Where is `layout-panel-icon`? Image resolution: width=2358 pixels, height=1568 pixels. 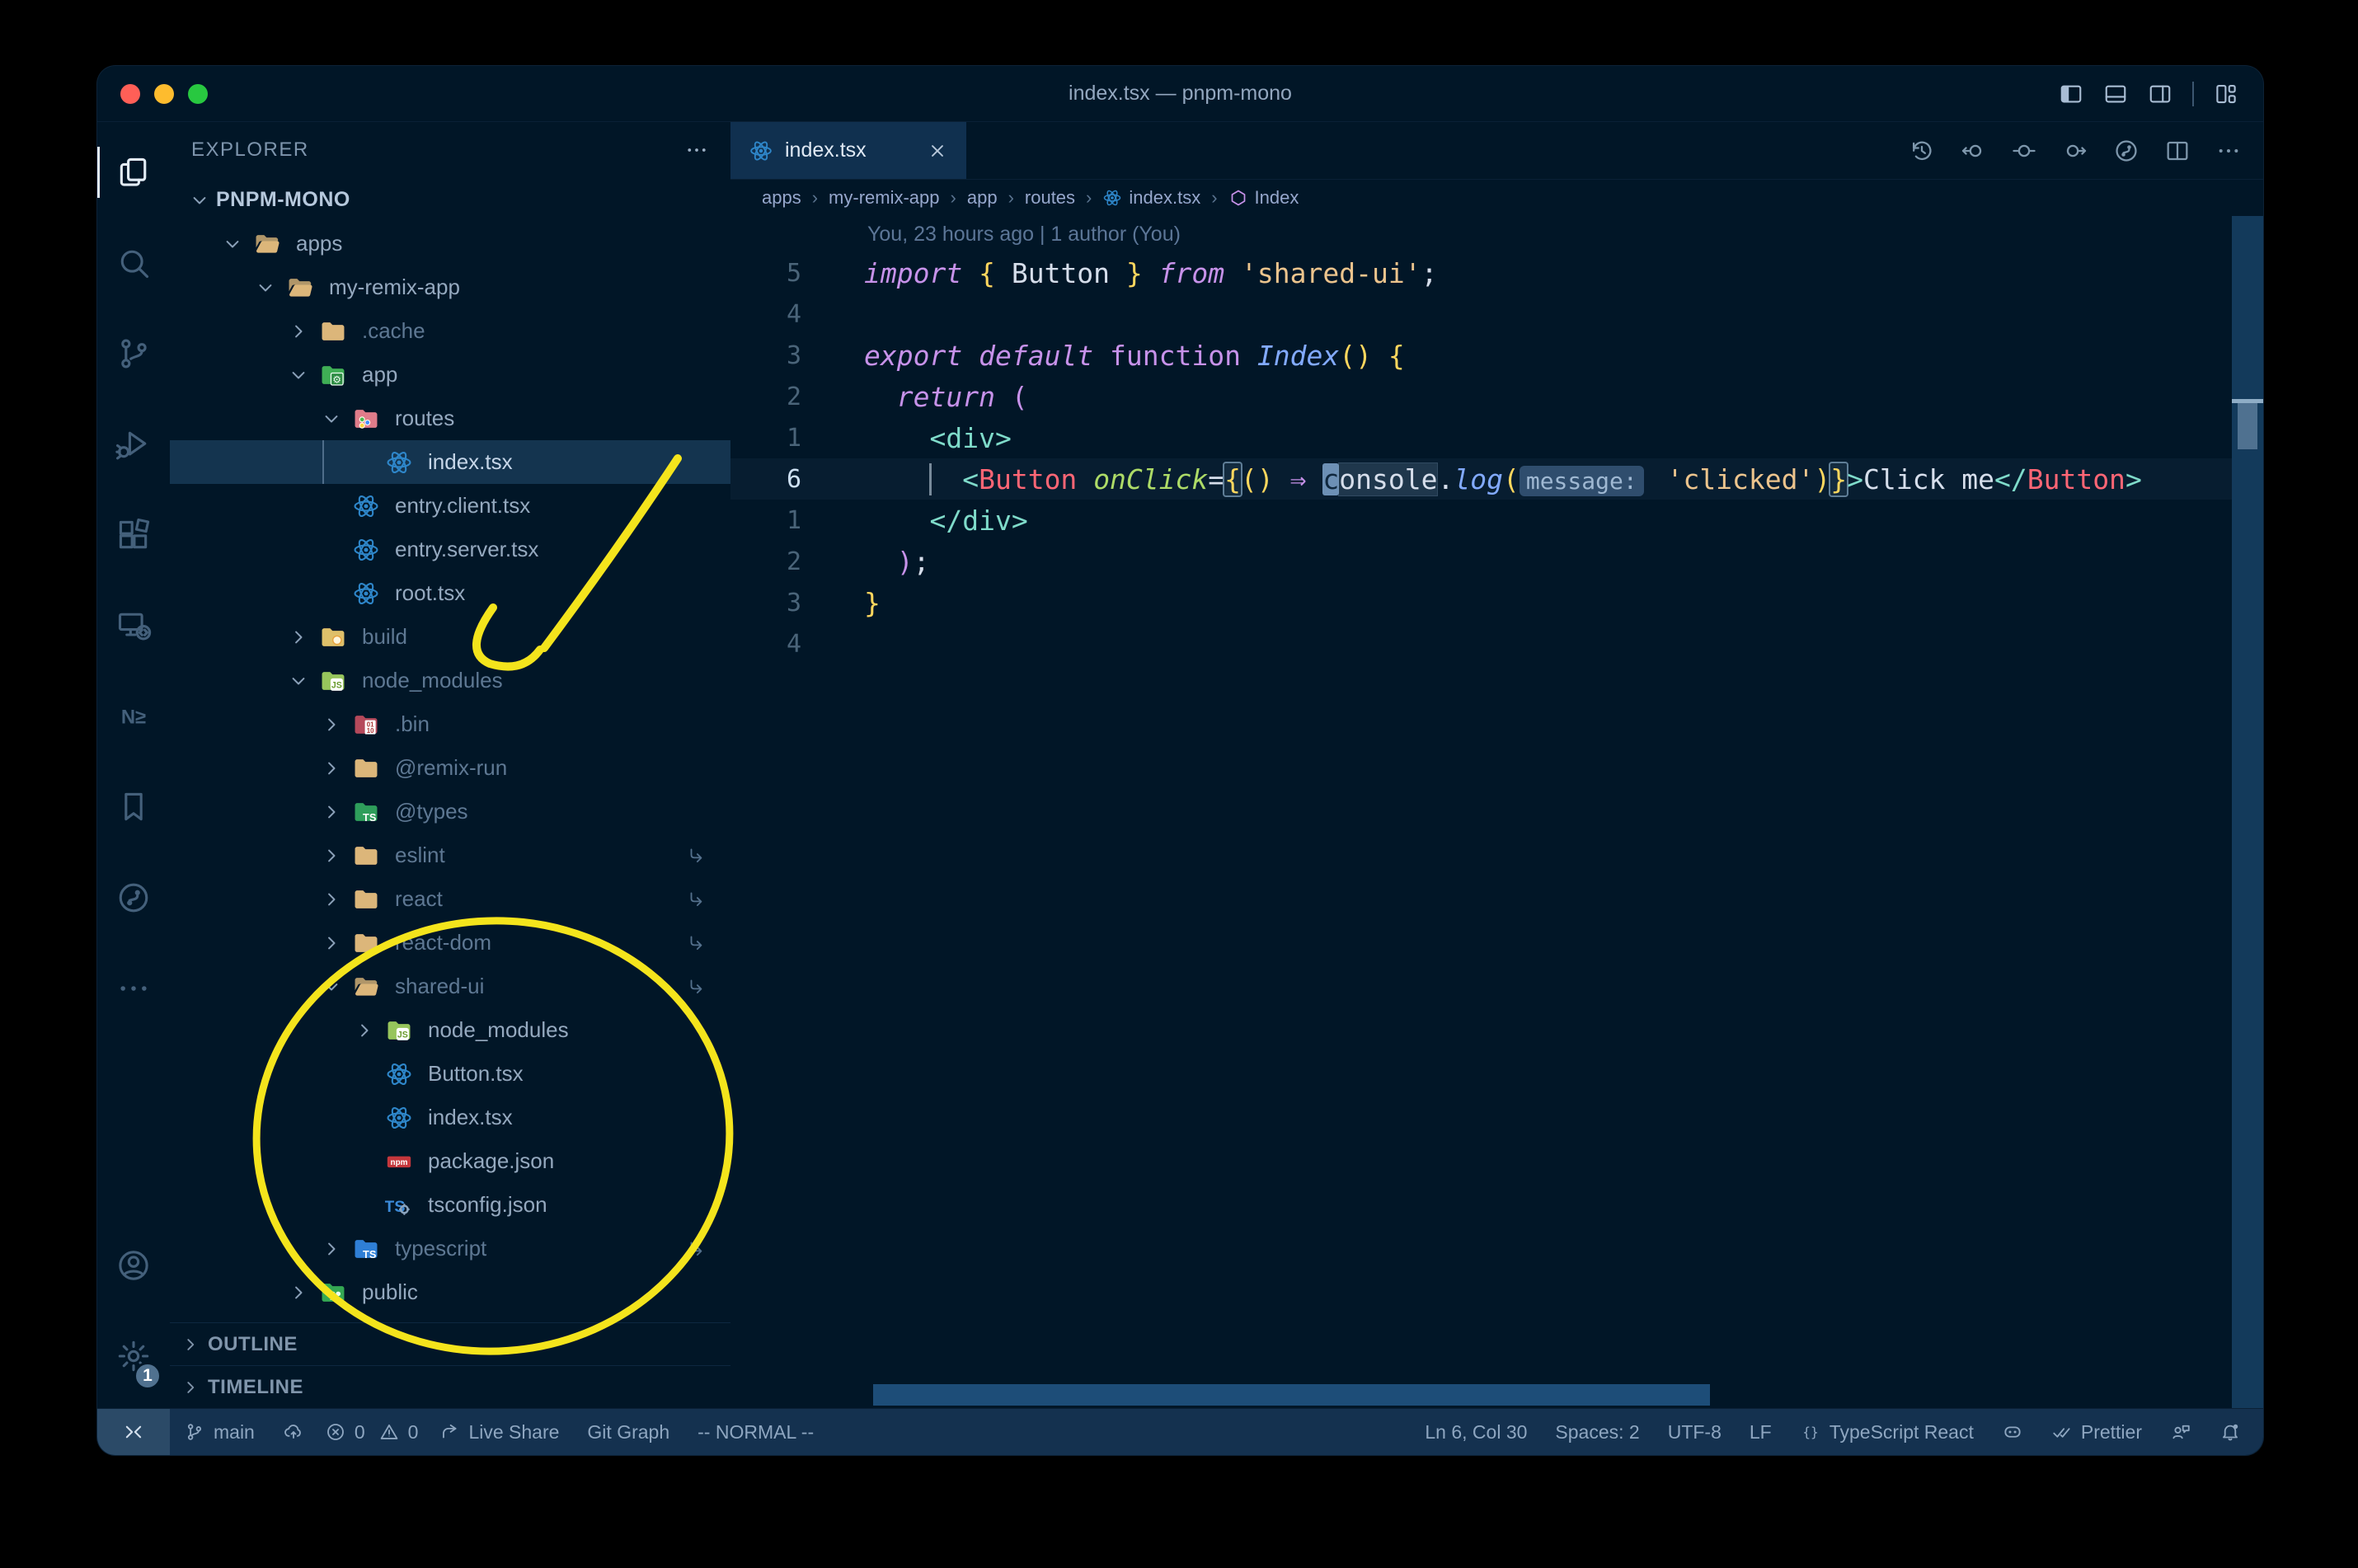 layout-panel-icon is located at coordinates (2115, 94).